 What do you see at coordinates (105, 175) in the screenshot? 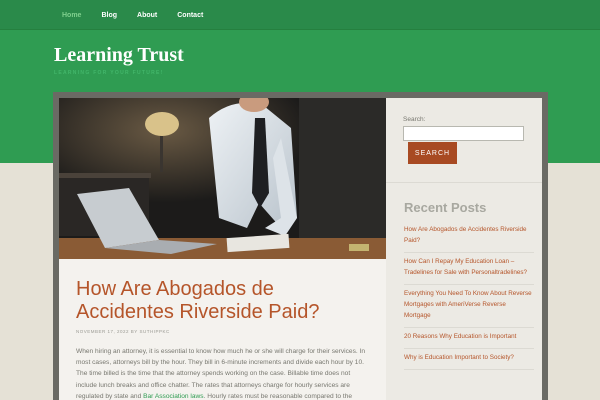
I see `photo-shelf-top` at bounding box center [105, 175].